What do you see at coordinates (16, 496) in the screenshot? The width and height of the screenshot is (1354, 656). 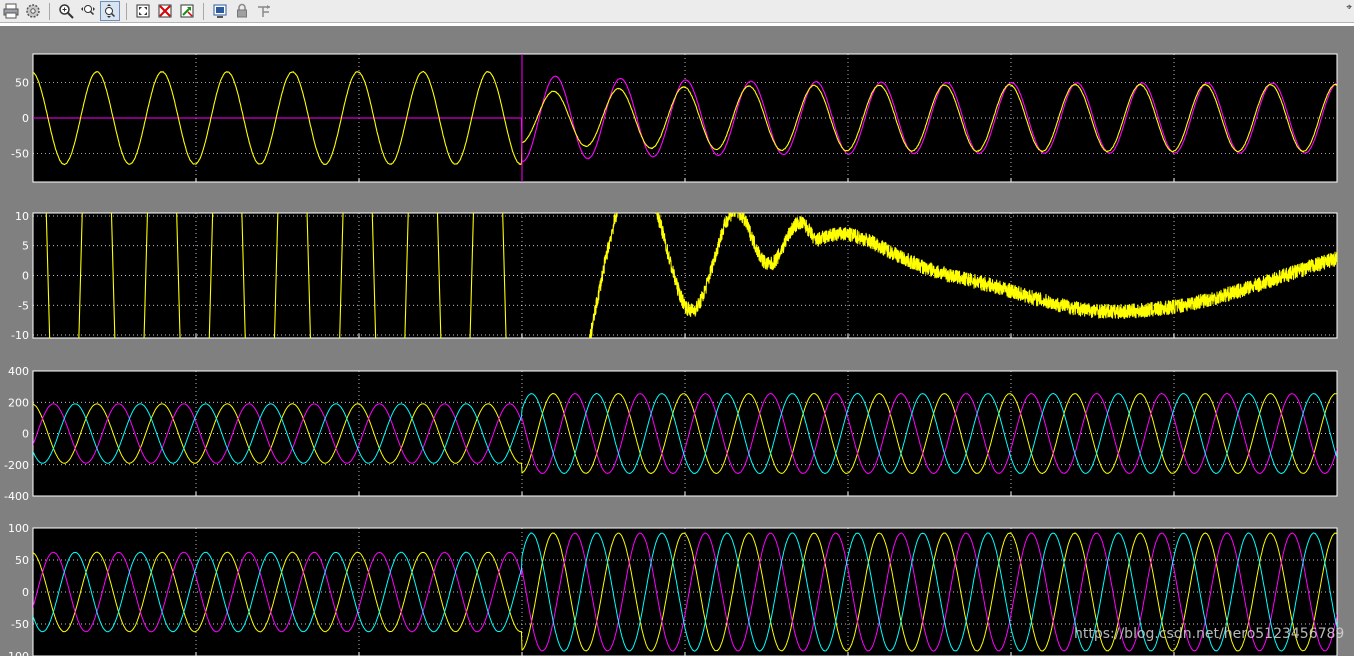 I see `y-tick-label: -400` at bounding box center [16, 496].